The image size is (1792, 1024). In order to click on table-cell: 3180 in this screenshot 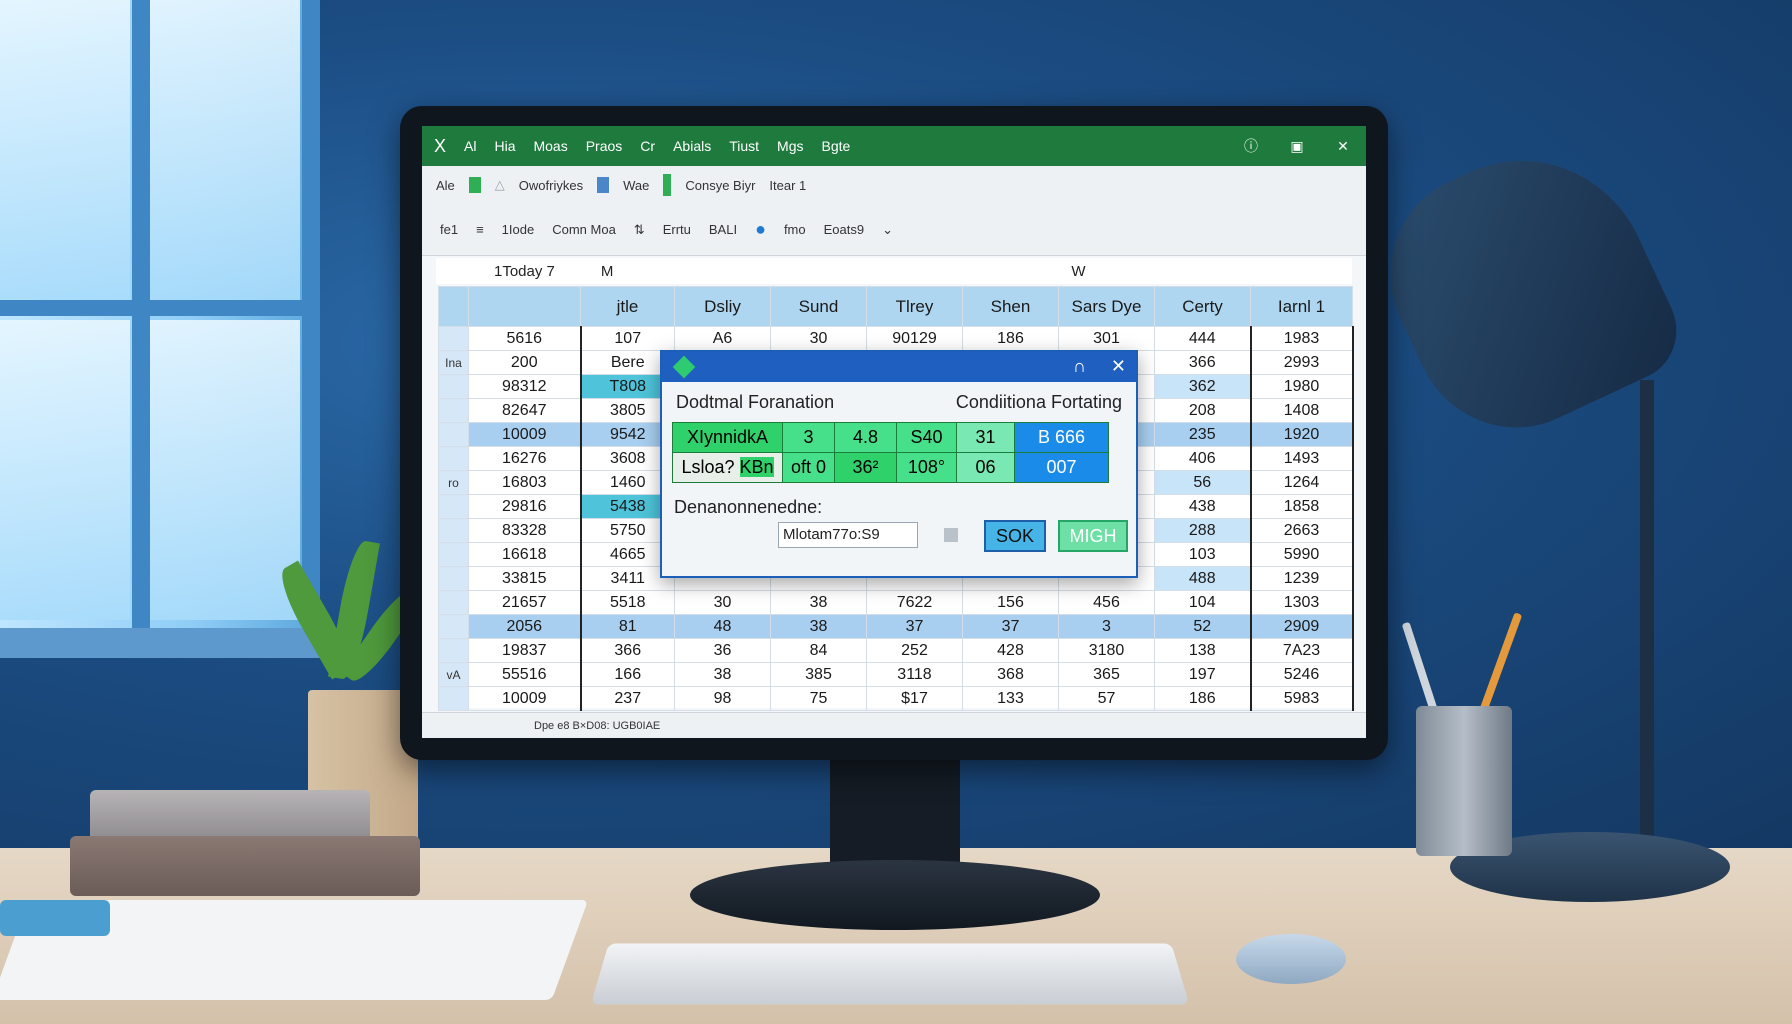, I will do `click(1107, 651)`.